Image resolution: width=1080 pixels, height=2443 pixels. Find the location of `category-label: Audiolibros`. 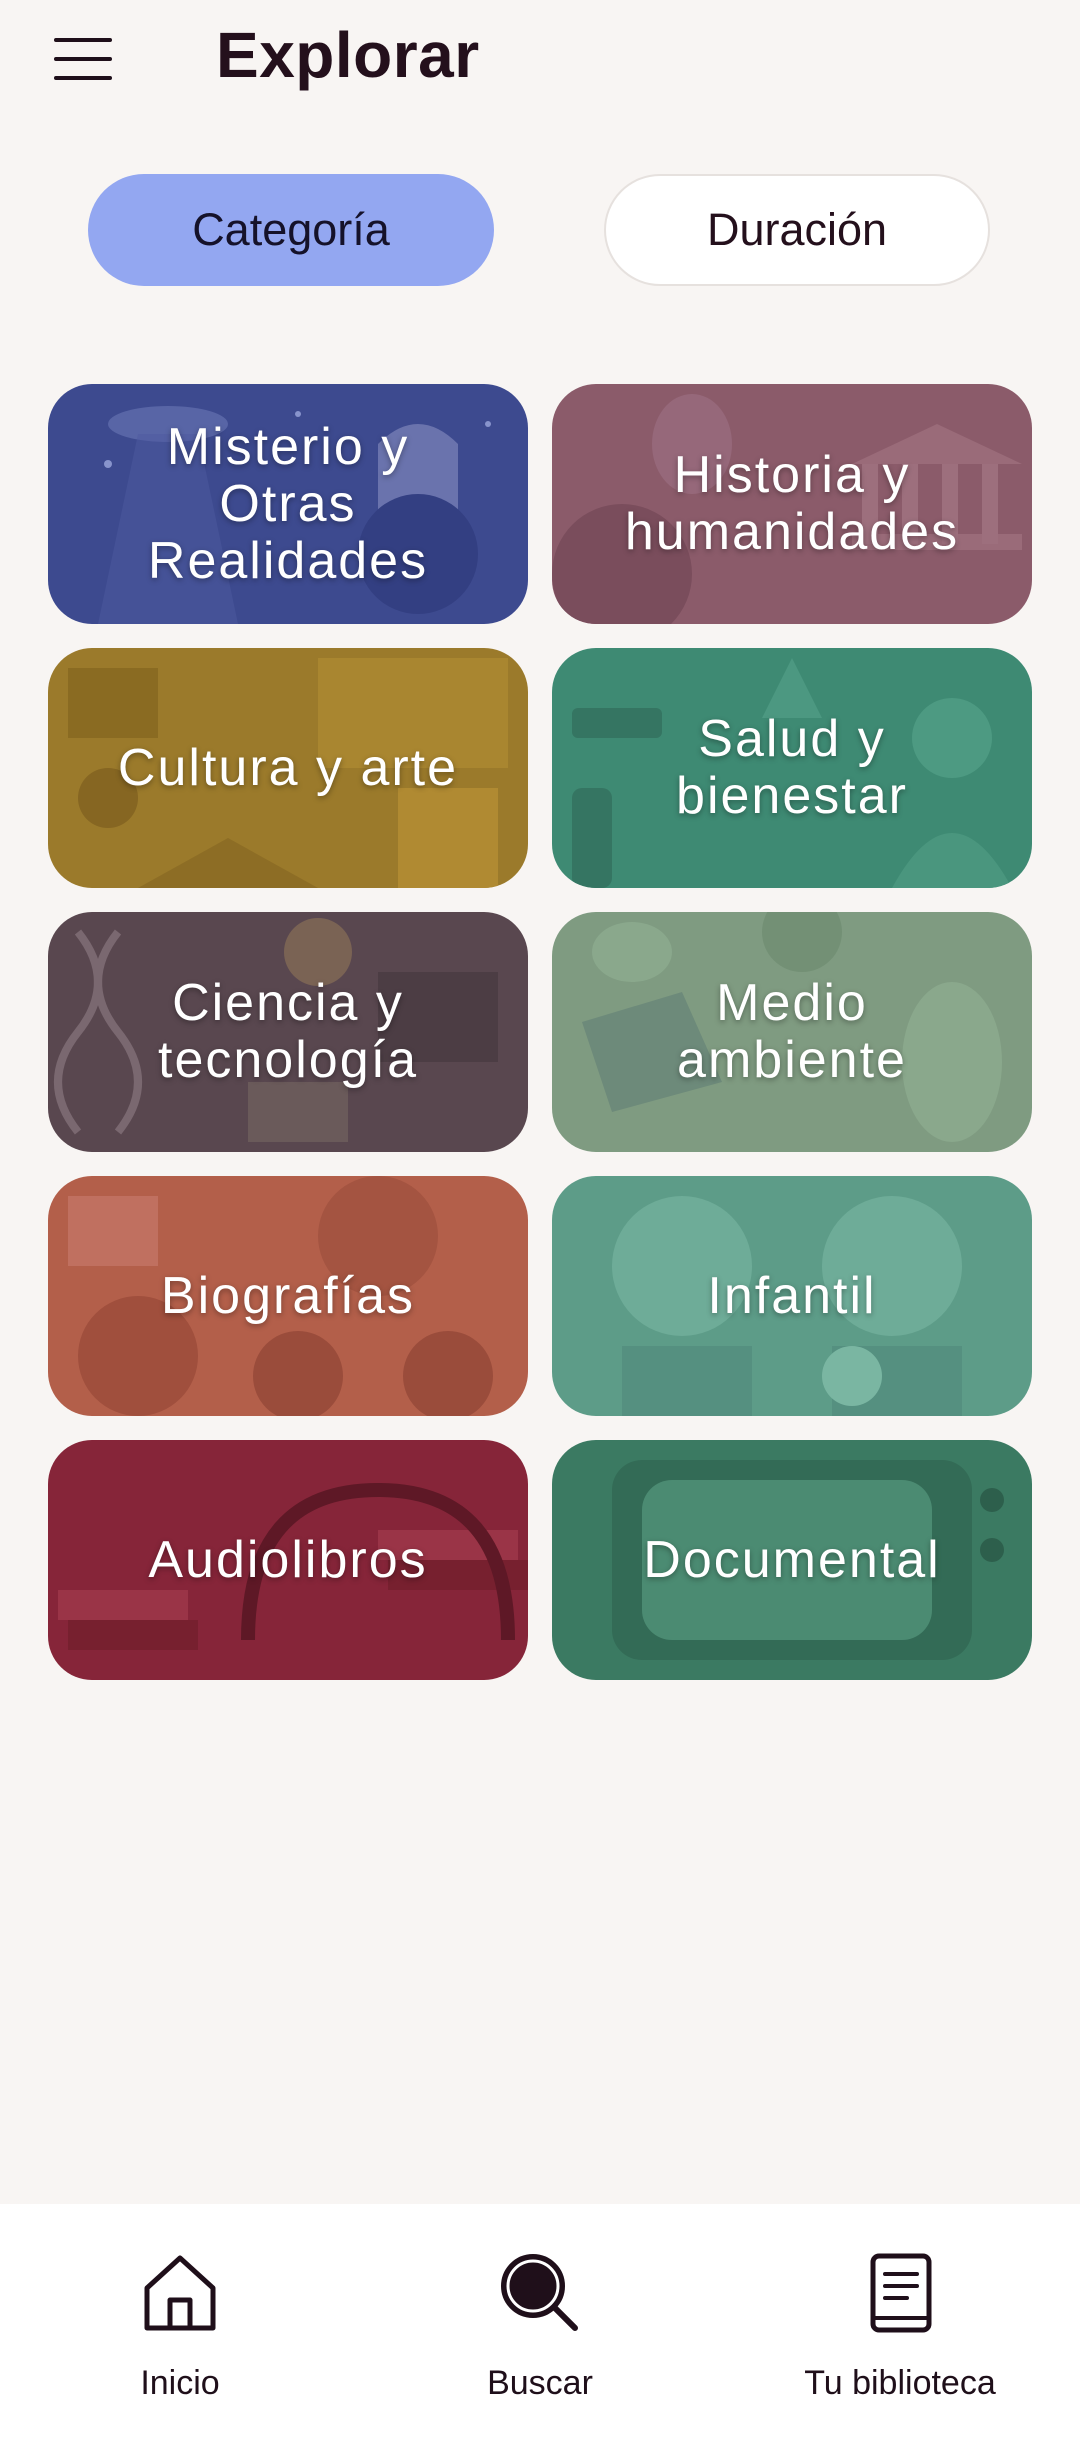

category-label: Audiolibros is located at coordinates (288, 1559).